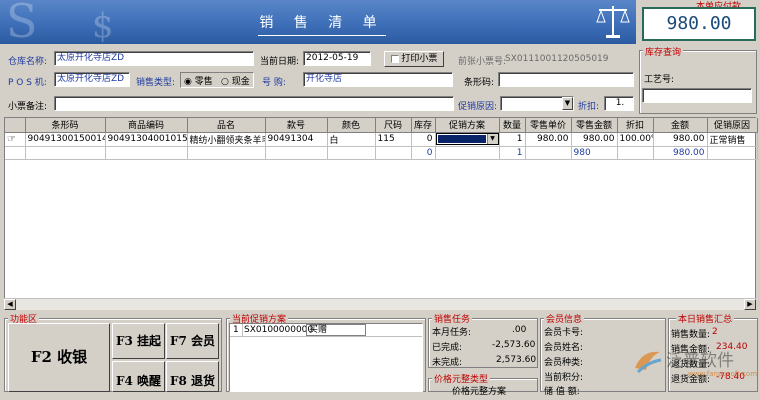 This screenshot has height=400, width=760. Describe the element at coordinates (548, 125) in the screenshot. I see `column-header: 零售单价` at that location.